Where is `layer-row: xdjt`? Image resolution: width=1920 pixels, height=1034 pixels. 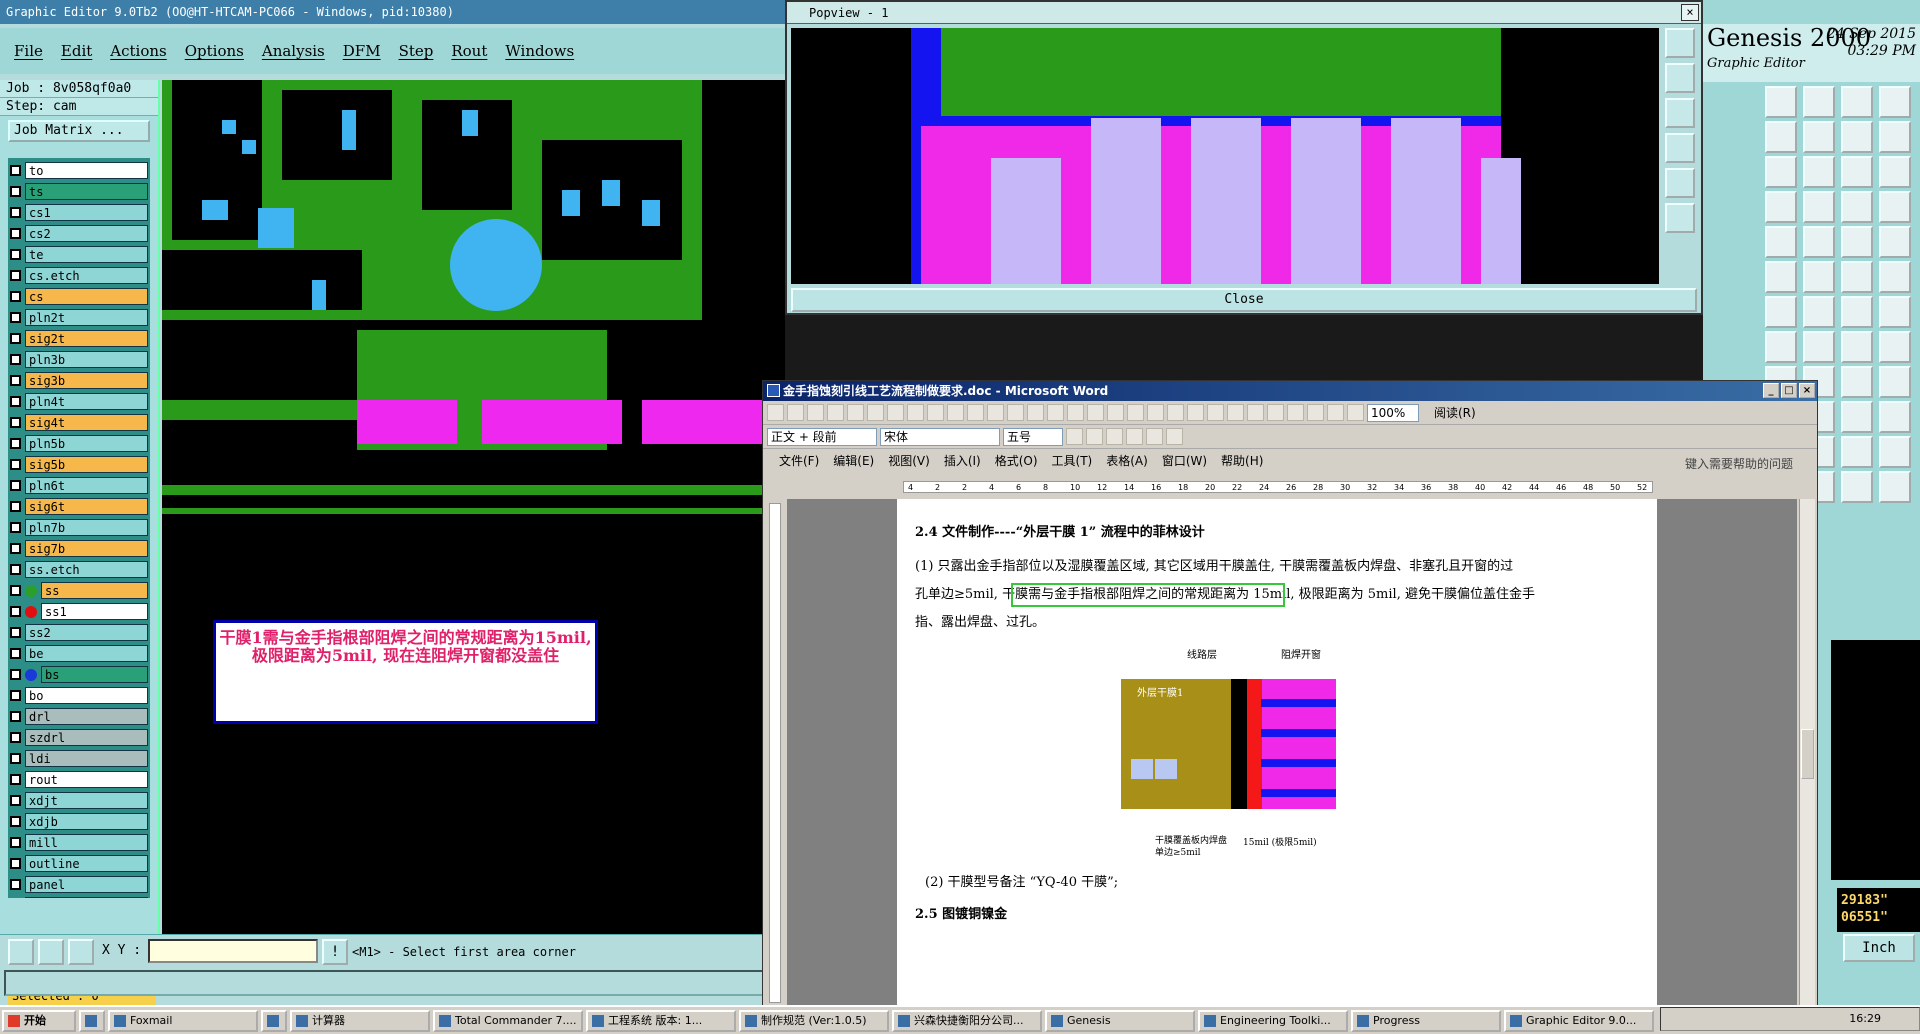
layer-row: xdjt is located at coordinates (79, 800).